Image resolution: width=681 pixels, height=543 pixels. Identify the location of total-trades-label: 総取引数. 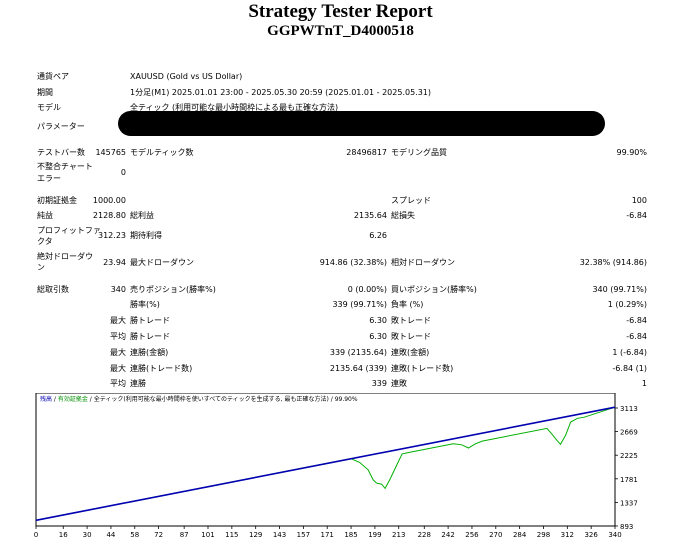
(53, 289).